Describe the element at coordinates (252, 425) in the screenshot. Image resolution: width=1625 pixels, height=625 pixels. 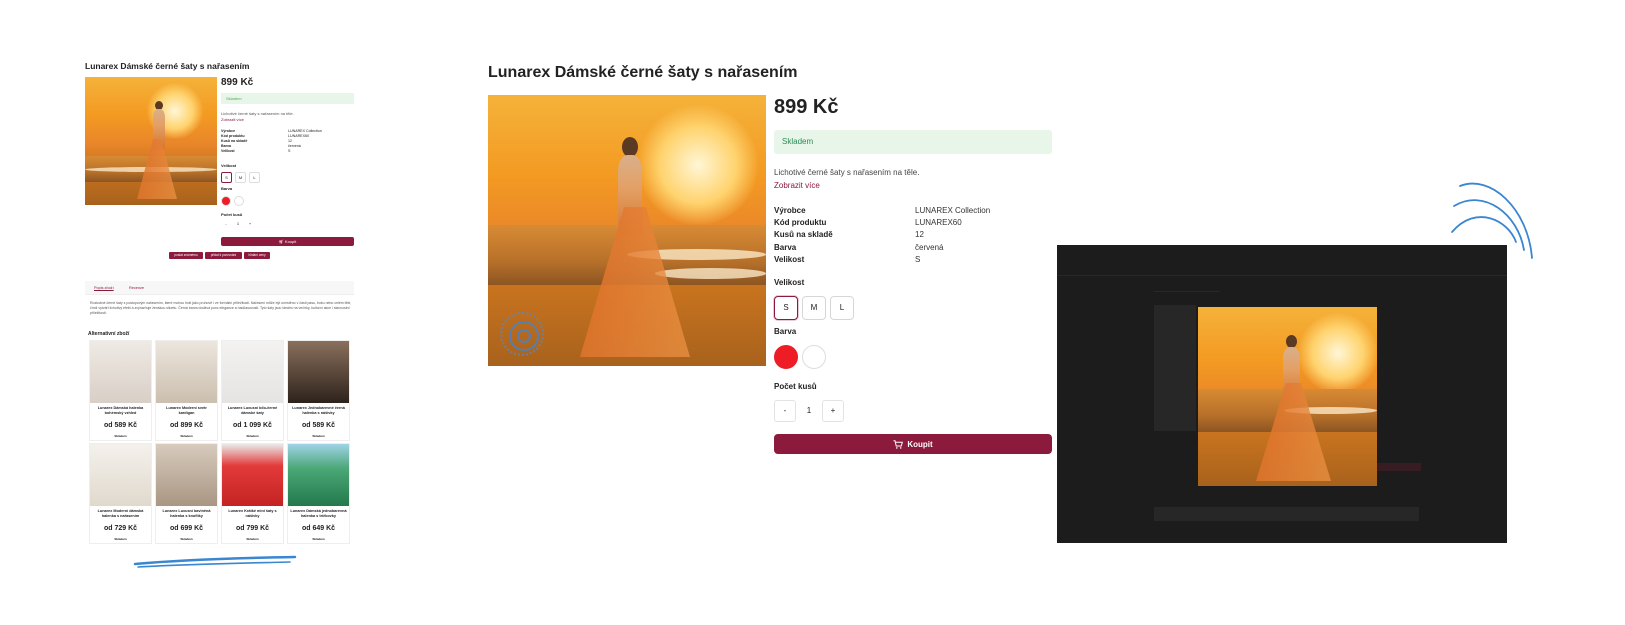
I see `product-card-price: od 1 099 Kč` at that location.